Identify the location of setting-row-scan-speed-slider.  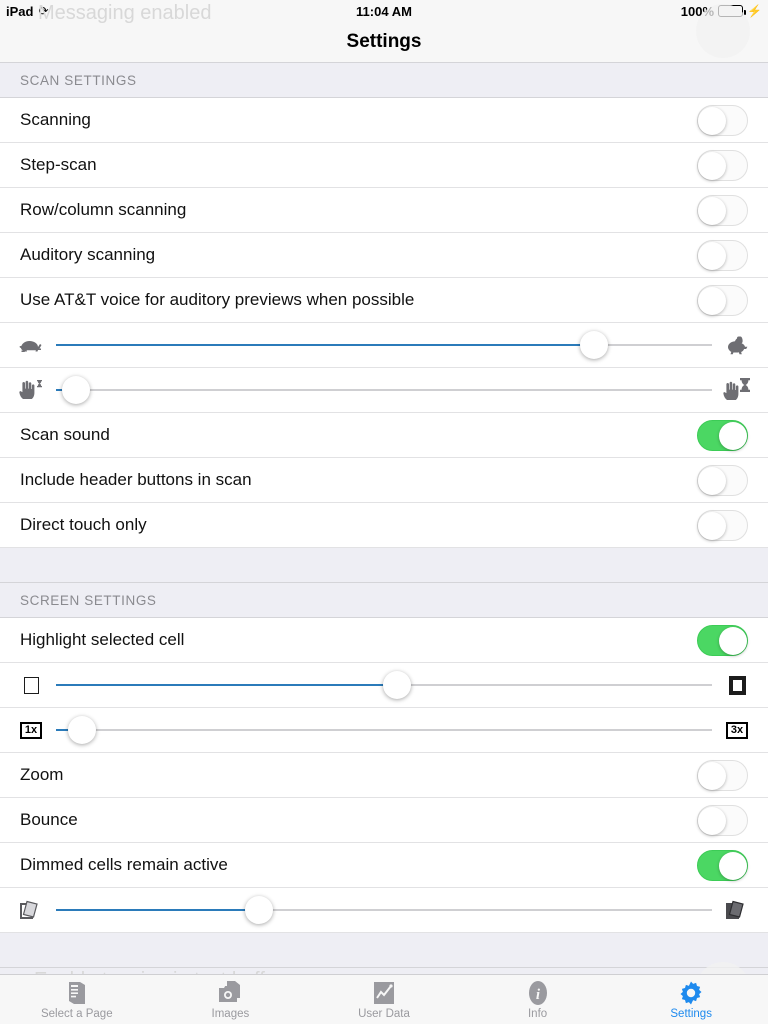
(384, 345).